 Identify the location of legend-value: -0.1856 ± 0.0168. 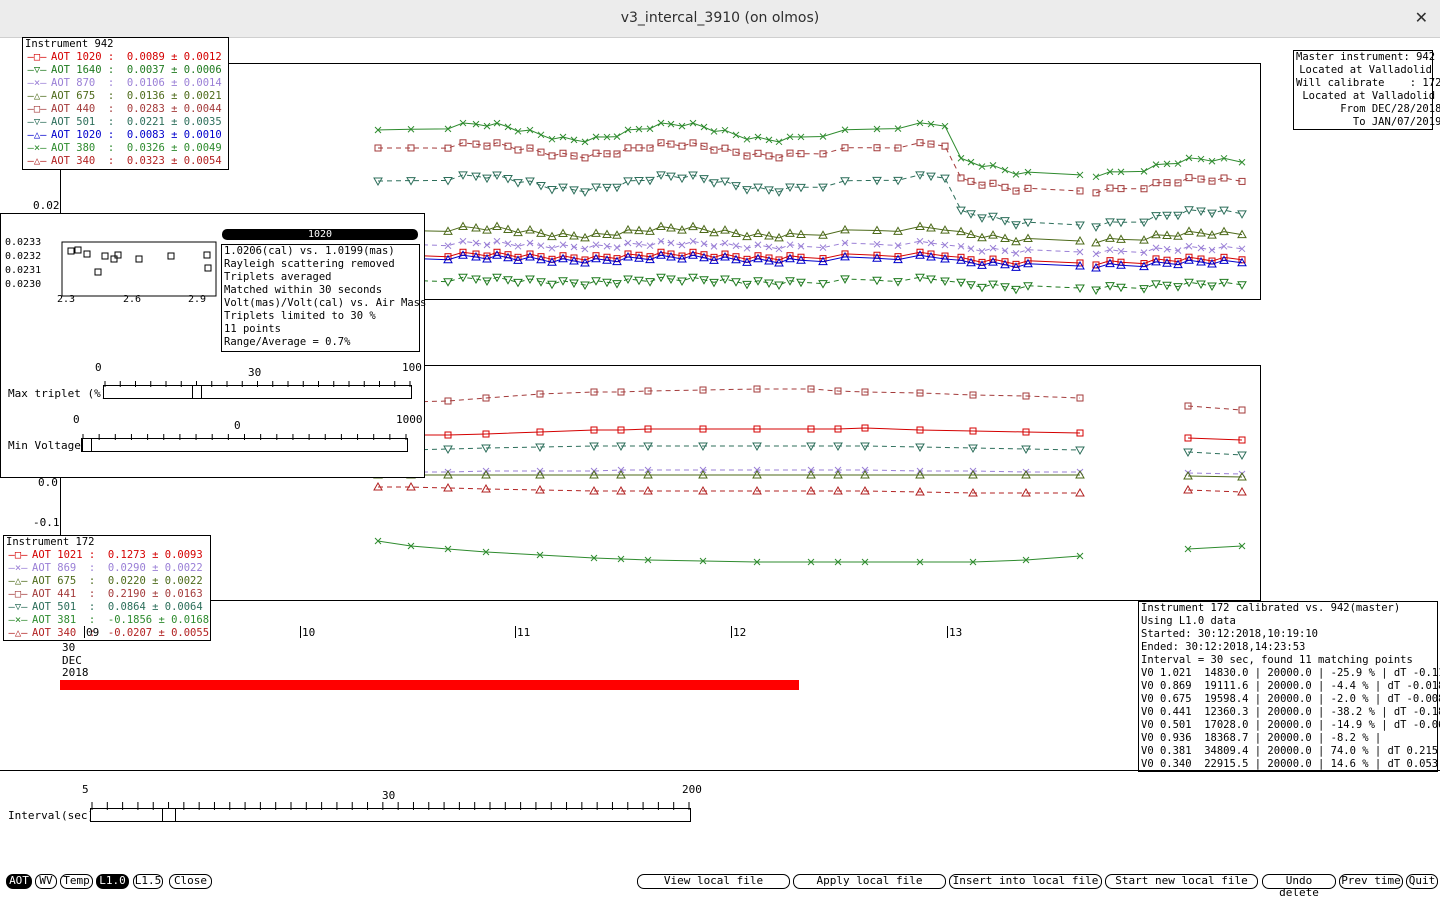
(158, 620).